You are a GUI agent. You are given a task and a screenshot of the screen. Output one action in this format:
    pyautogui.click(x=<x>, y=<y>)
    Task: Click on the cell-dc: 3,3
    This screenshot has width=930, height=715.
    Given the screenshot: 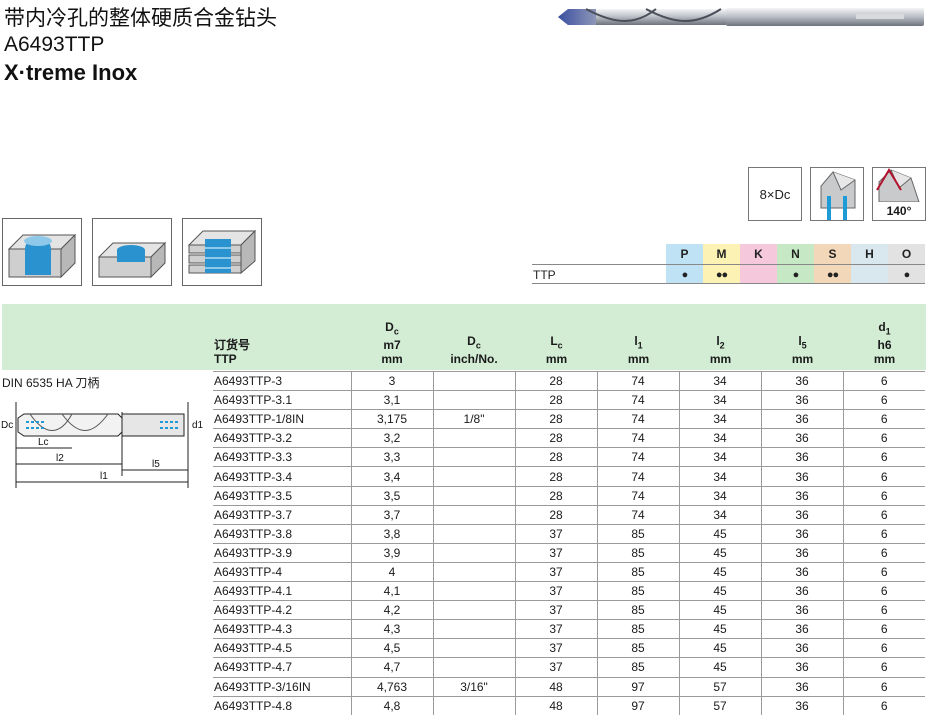 What is the action you would take?
    pyautogui.click(x=391, y=457)
    